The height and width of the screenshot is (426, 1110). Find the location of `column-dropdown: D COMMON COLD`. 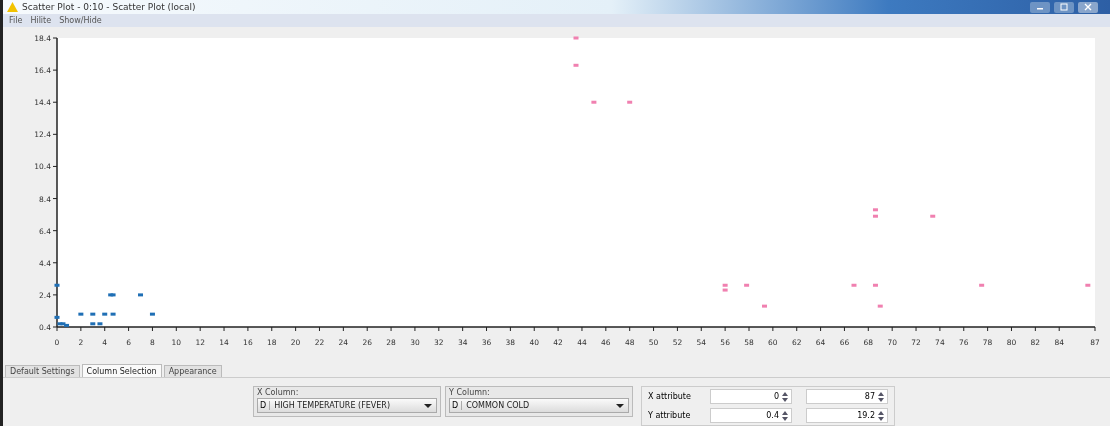

column-dropdown: D COMMON COLD is located at coordinates (539, 405).